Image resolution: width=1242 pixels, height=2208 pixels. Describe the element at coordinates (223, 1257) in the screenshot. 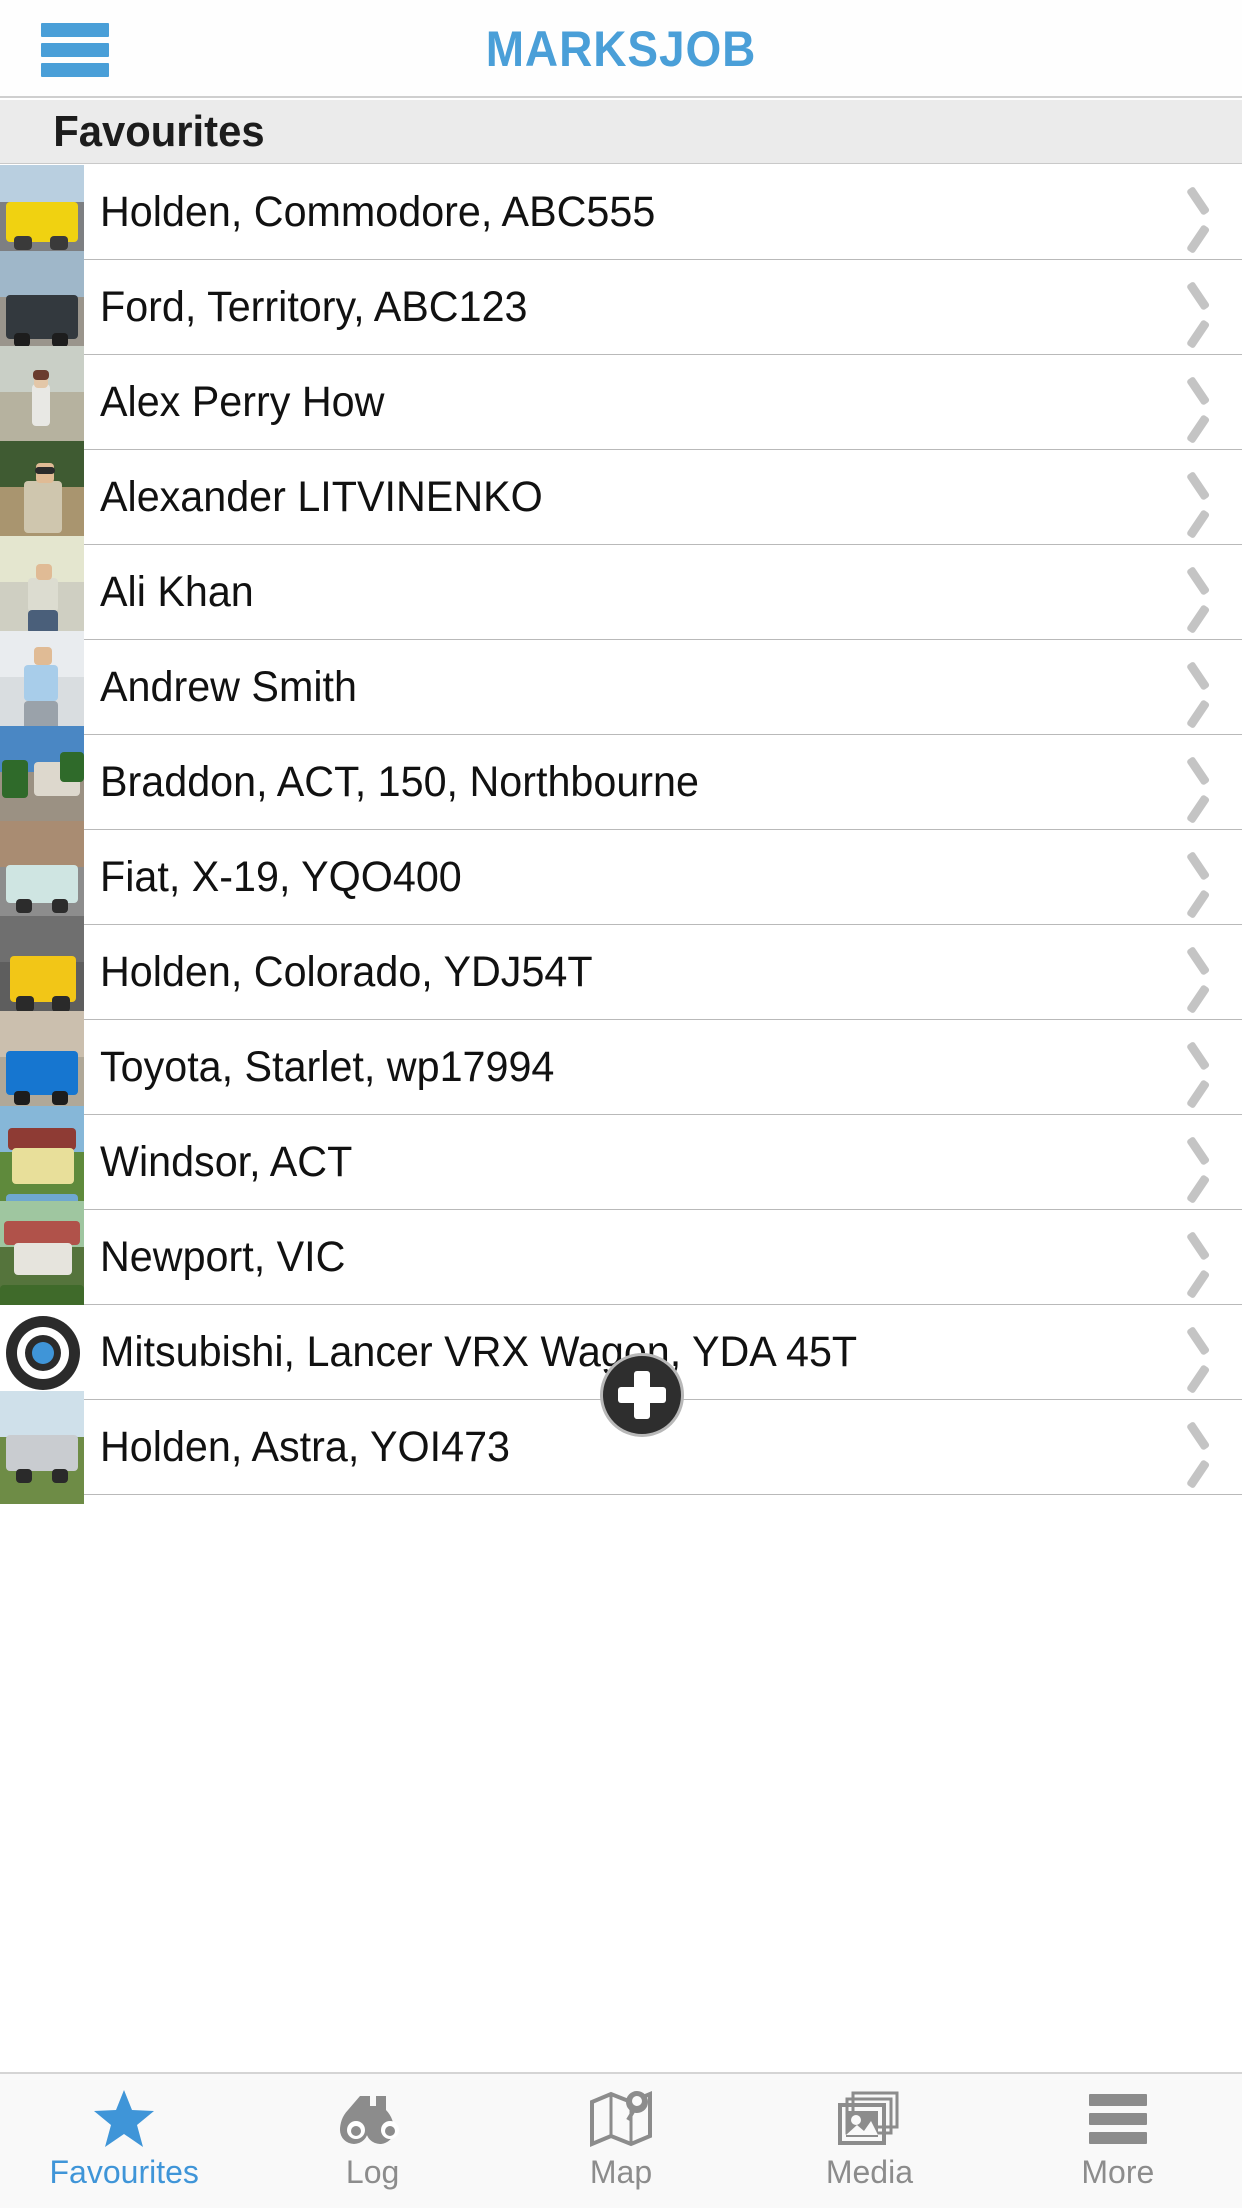

I see `list-item-label: Newport, VIC` at that location.